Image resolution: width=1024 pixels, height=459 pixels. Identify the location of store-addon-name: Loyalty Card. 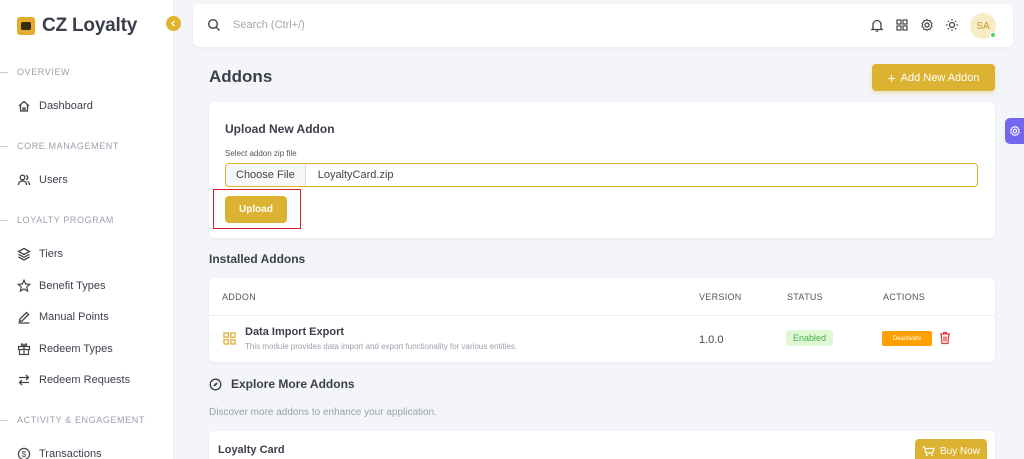
(251, 450).